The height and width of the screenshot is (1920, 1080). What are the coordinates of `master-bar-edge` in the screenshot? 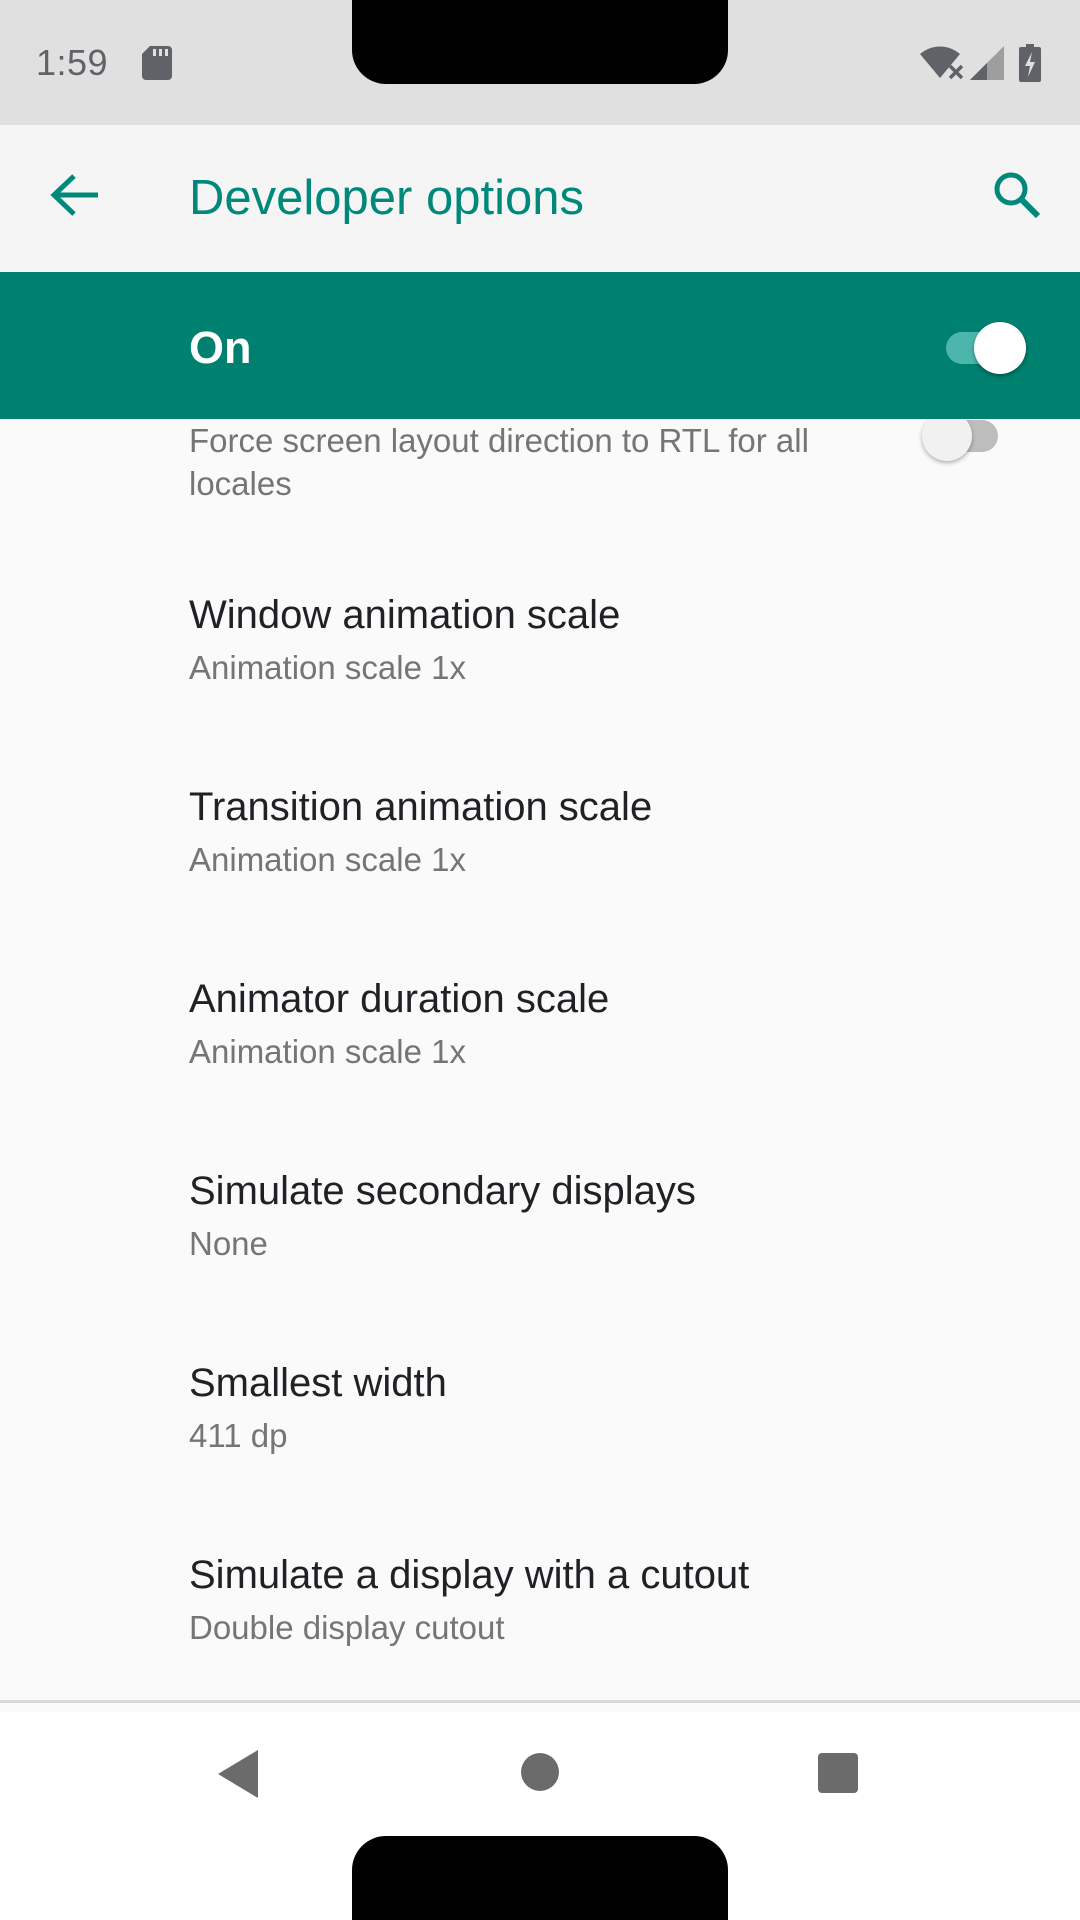 It's located at (990, 412).